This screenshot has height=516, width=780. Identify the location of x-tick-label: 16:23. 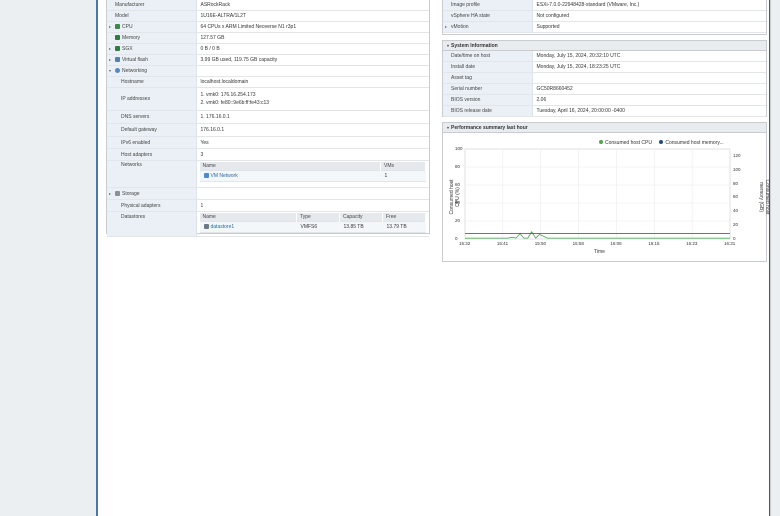
(692, 243).